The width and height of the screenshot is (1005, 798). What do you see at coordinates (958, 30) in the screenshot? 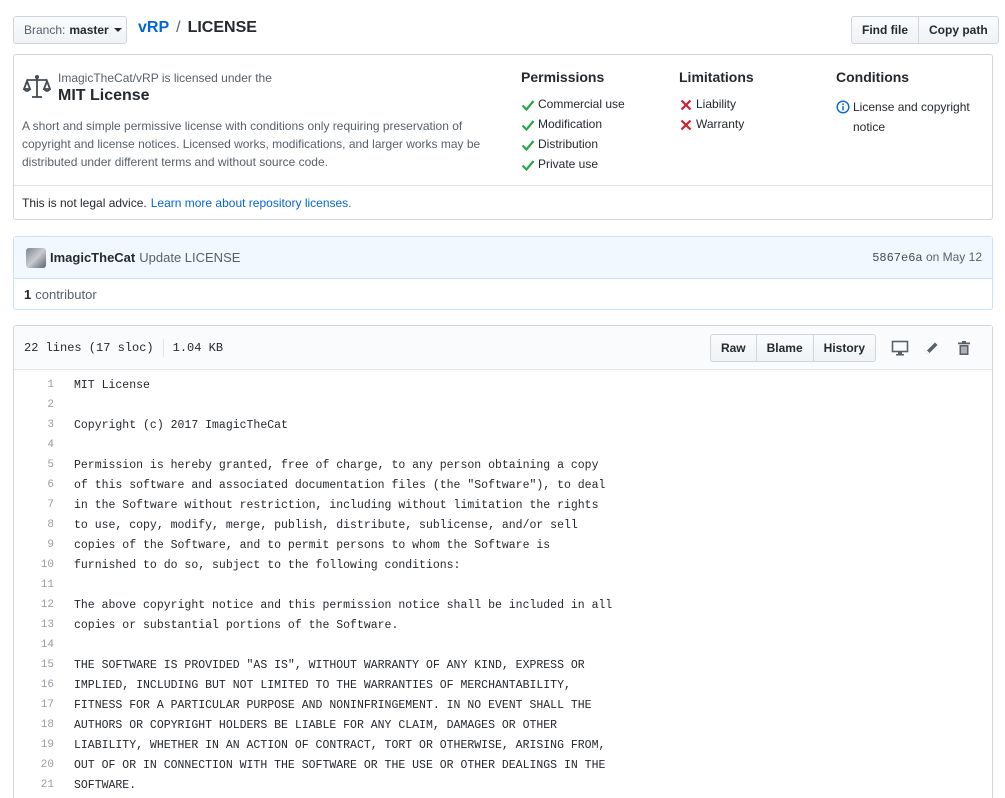
I see `copy-path-button: Copy path` at bounding box center [958, 30].